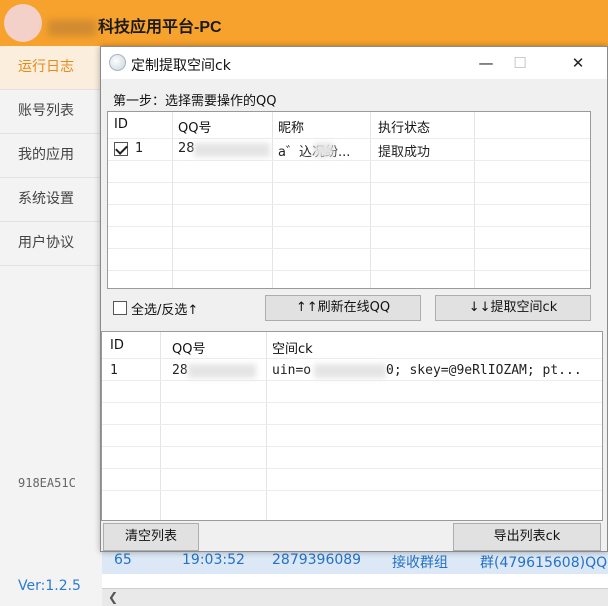  What do you see at coordinates (527, 537) in the screenshot?
I see `export-list-ck-button: 导出列表ck` at bounding box center [527, 537].